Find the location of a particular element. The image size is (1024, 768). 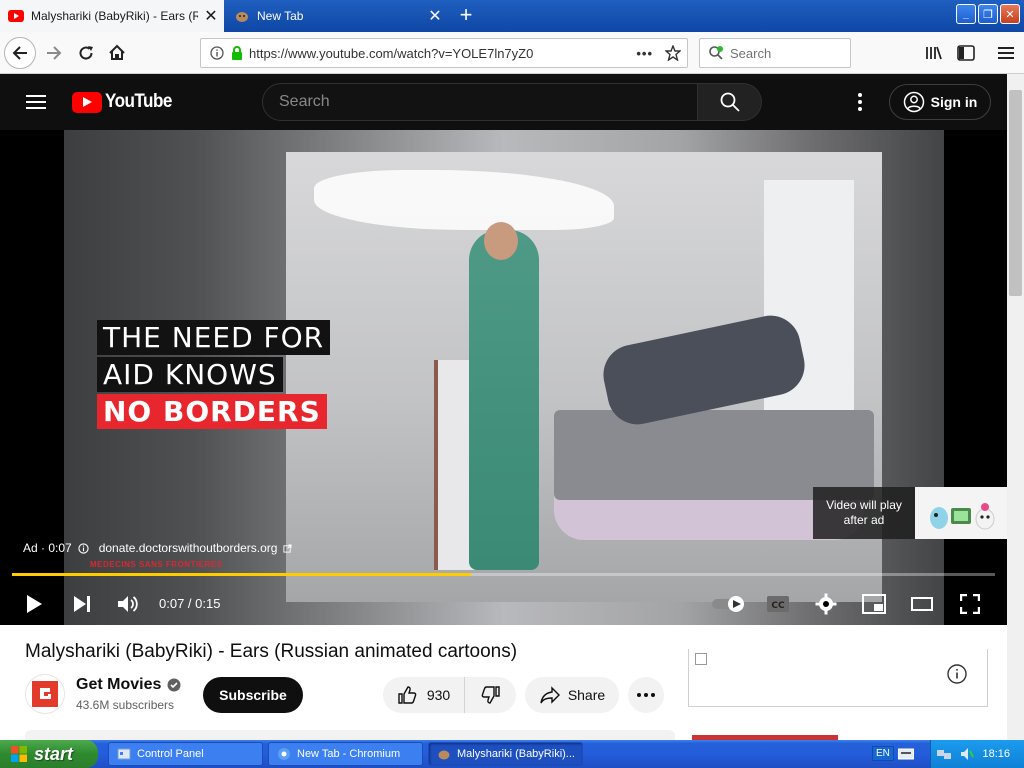

account-circle-icon is located at coordinates (914, 102).